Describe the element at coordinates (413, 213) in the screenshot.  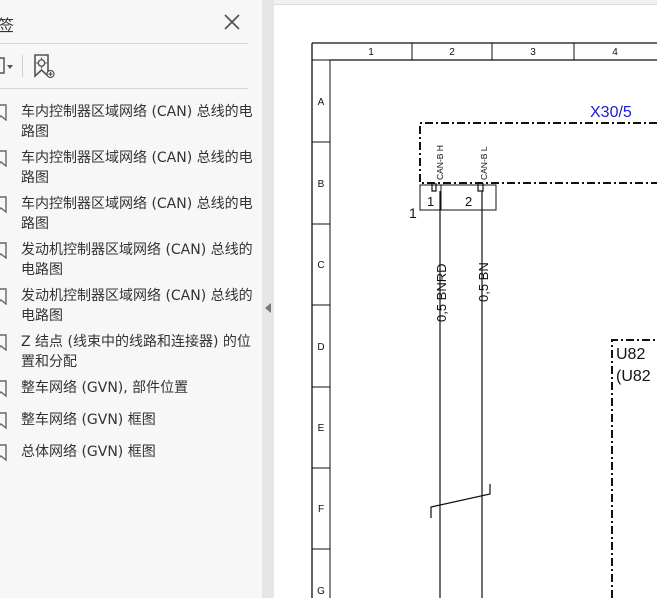
I see `connector-side-number: 1` at that location.